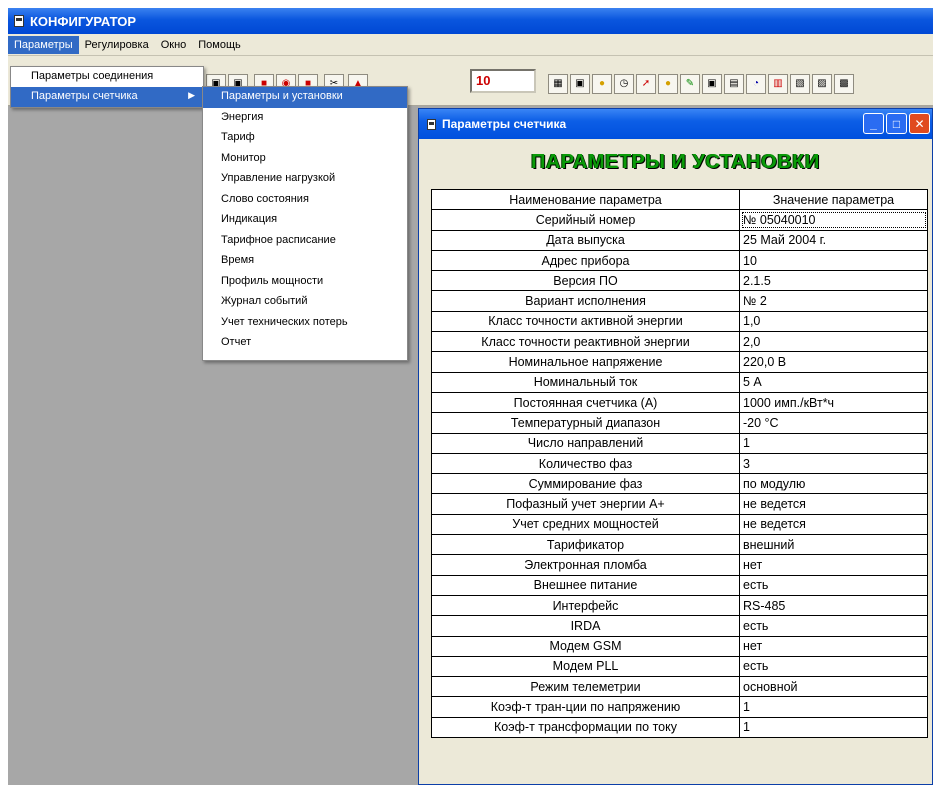 This screenshot has height=785, width=933. What do you see at coordinates (174, 45) in the screenshot?
I see `menu-window: Окно` at bounding box center [174, 45].